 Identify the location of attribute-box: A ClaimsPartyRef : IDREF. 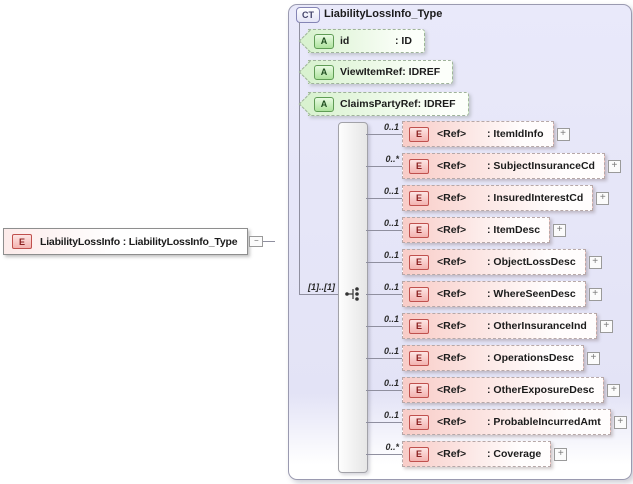
(388, 104).